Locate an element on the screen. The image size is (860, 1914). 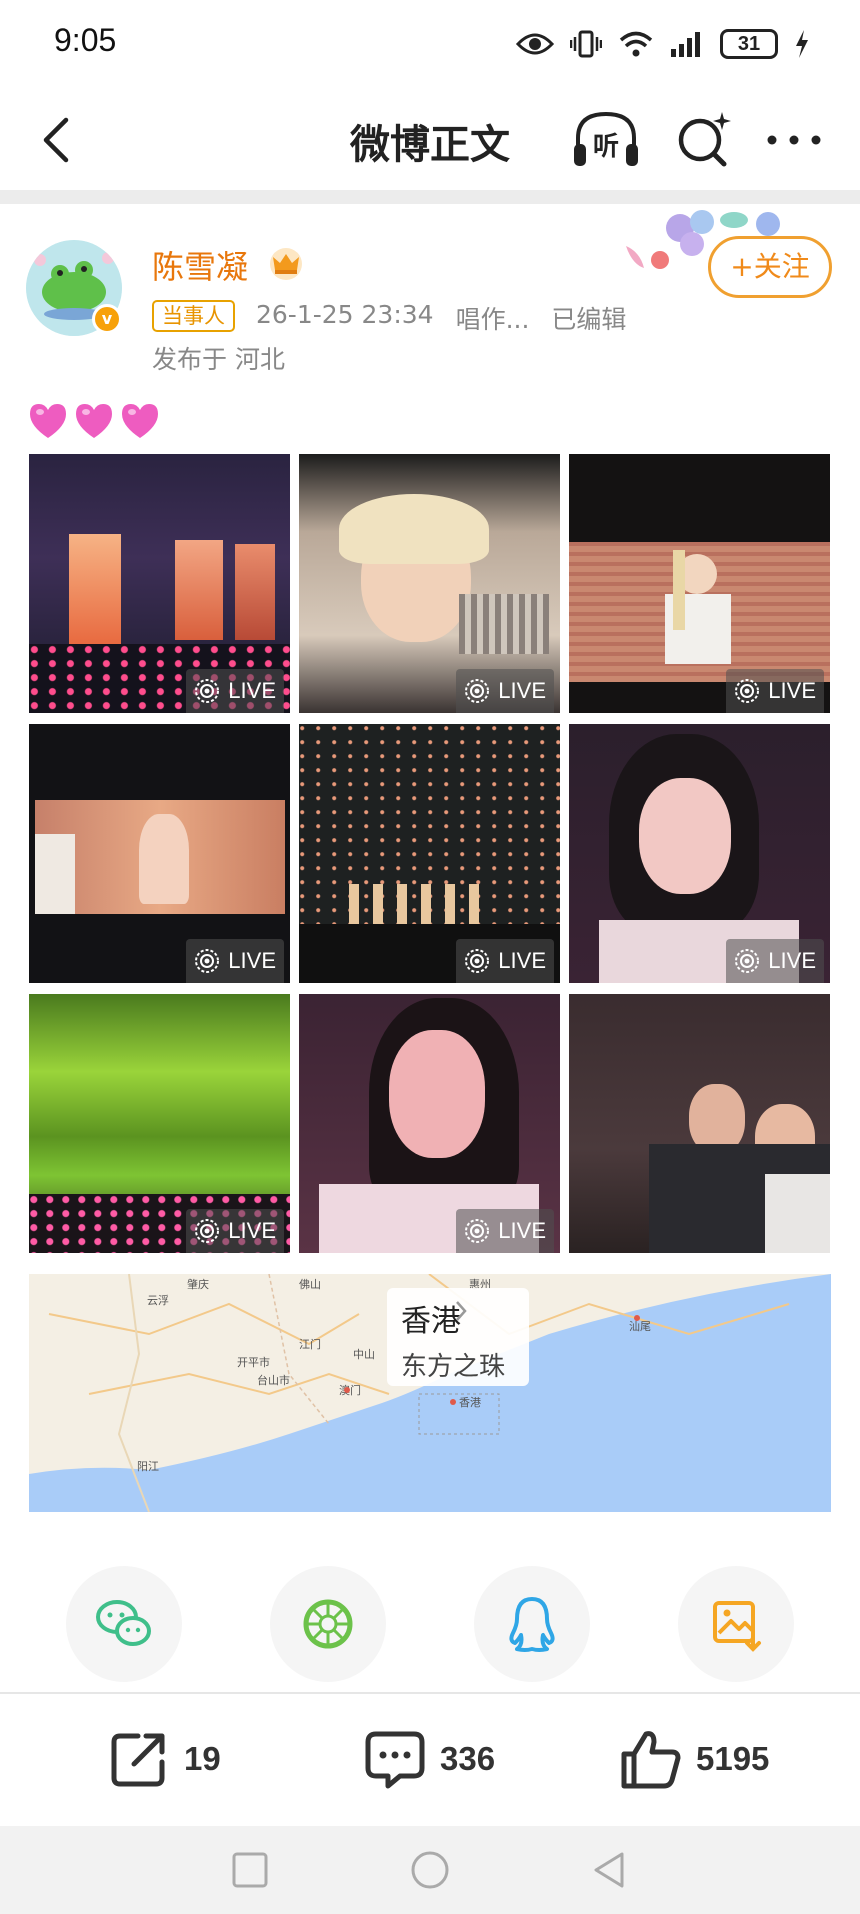
share-wechat-button is located at coordinates (124, 1624).